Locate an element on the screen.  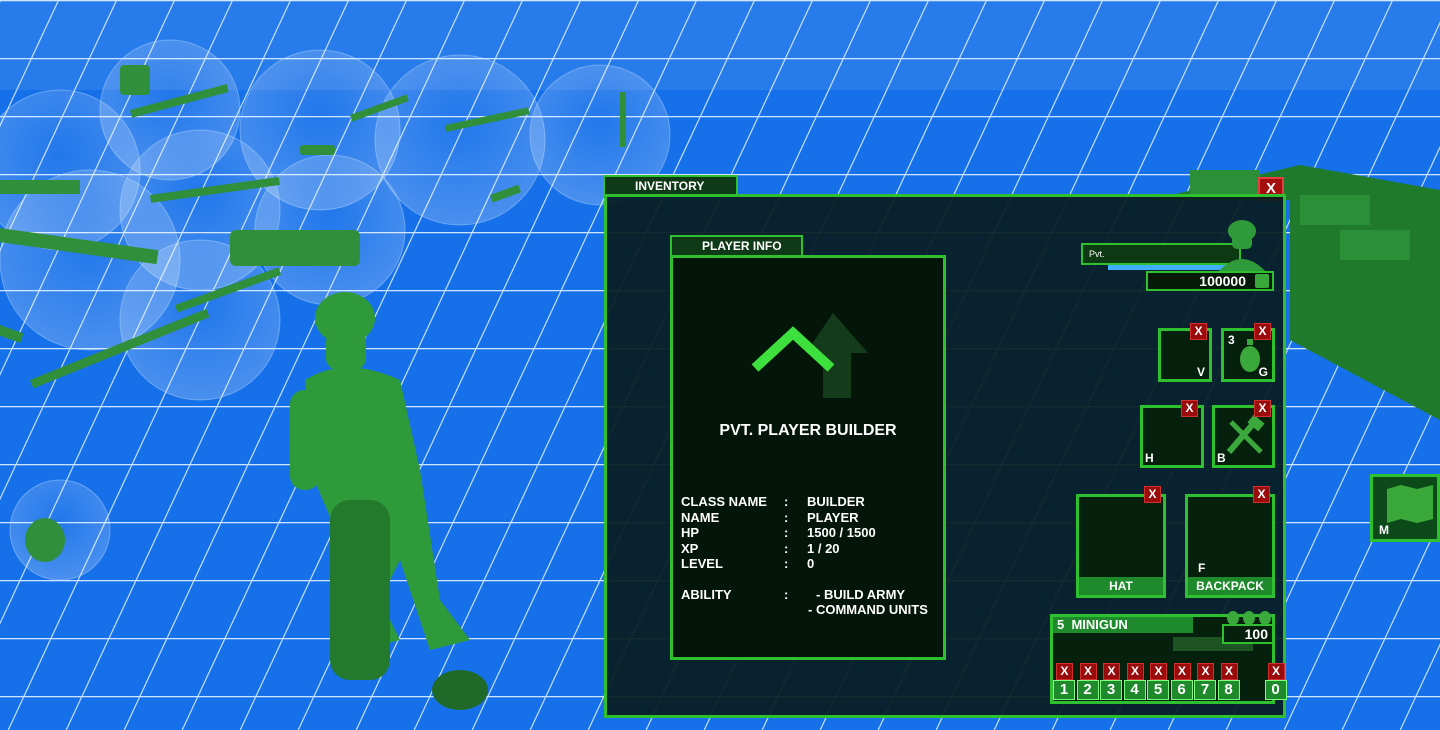
stat-value: 1500 / 1500 is located at coordinates (841, 532).